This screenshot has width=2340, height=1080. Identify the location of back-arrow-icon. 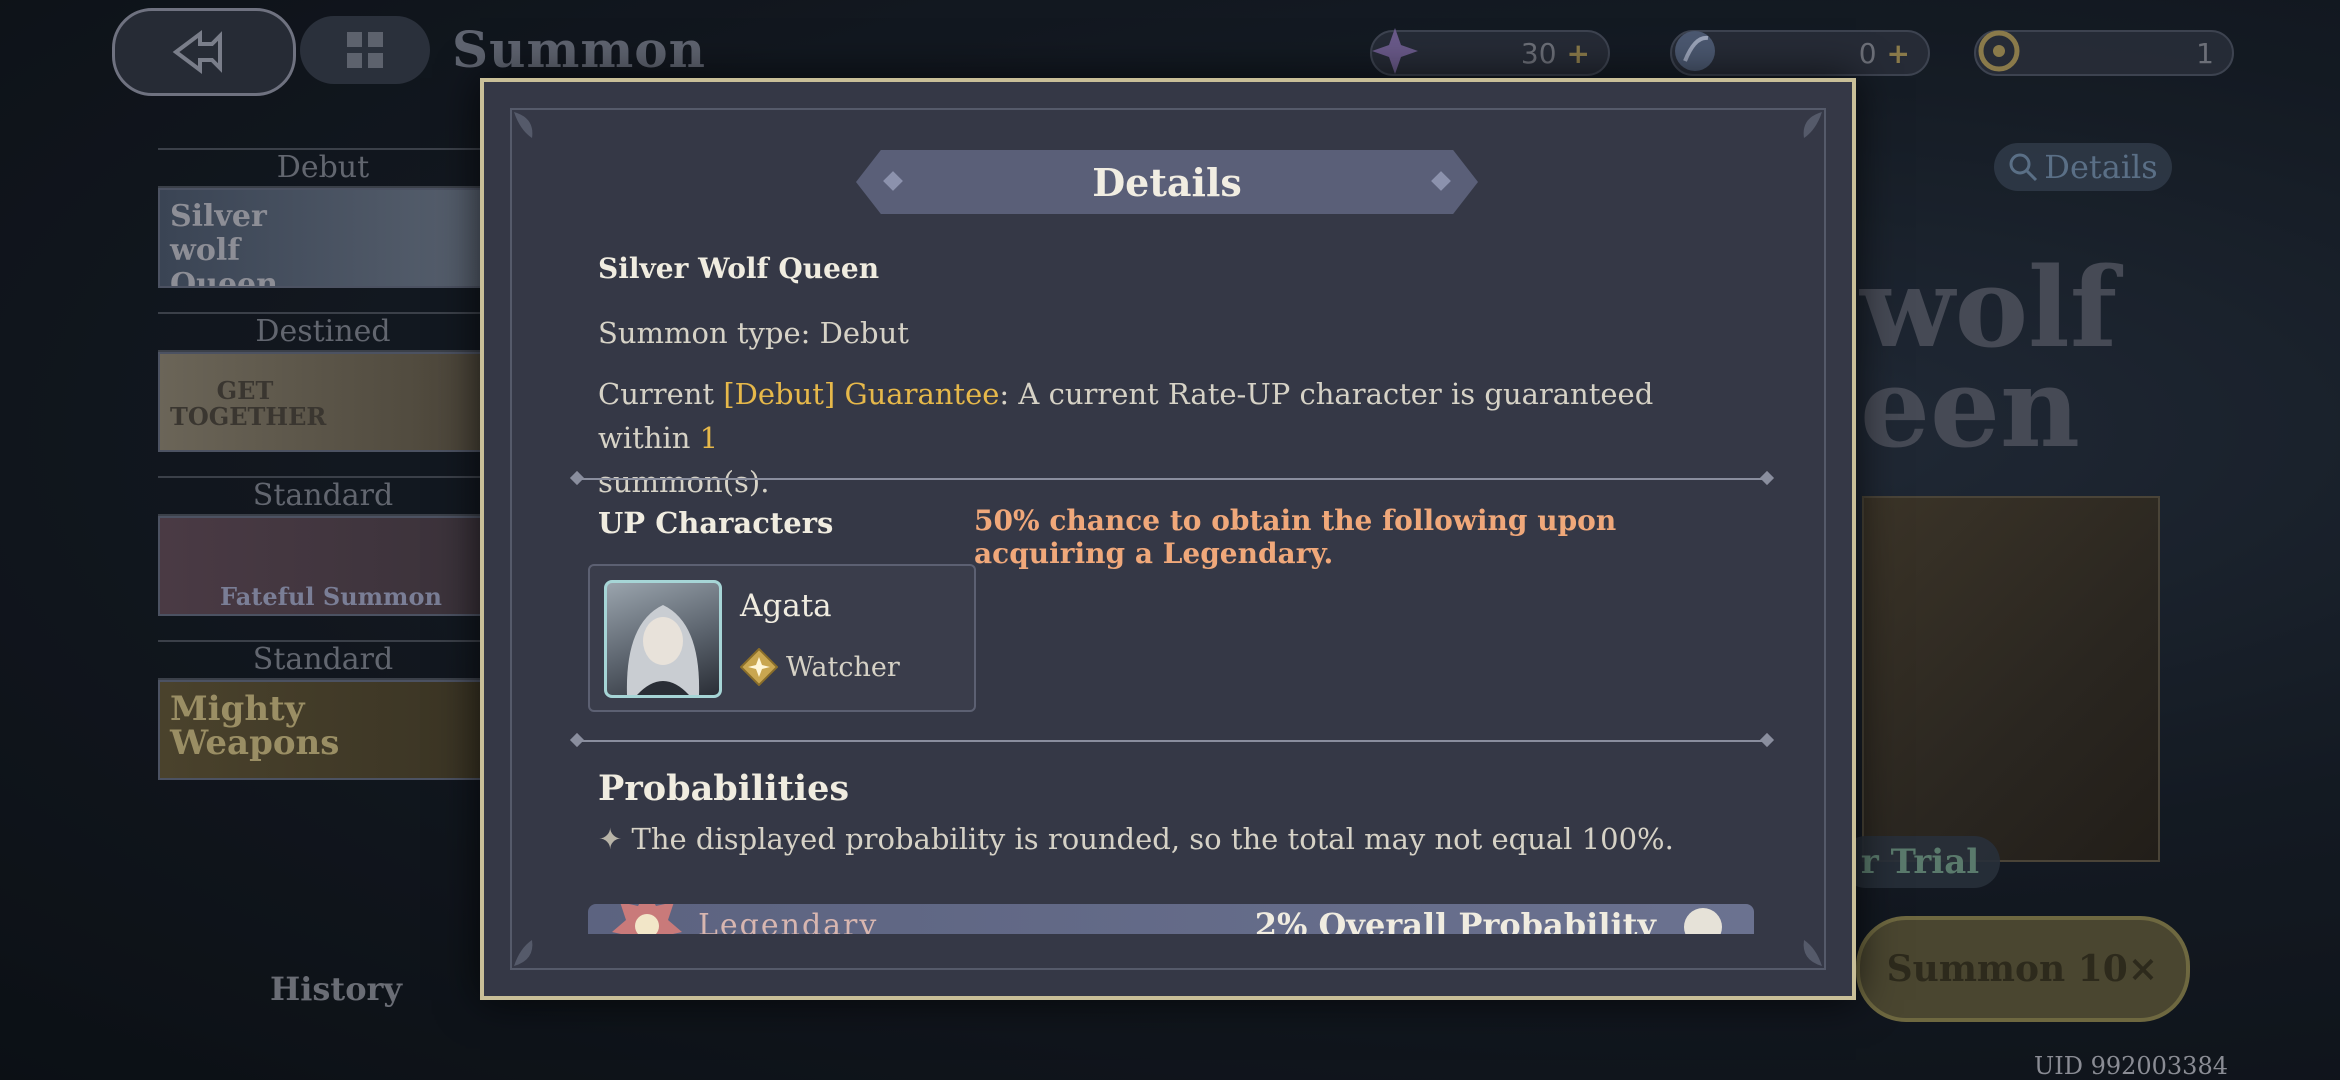
(197, 52).